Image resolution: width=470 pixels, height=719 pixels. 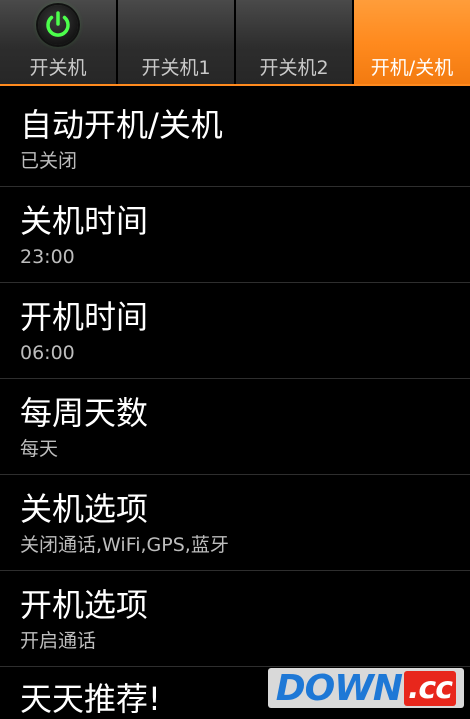 What do you see at coordinates (39, 449) in the screenshot?
I see `setting-summary: 每天` at bounding box center [39, 449].